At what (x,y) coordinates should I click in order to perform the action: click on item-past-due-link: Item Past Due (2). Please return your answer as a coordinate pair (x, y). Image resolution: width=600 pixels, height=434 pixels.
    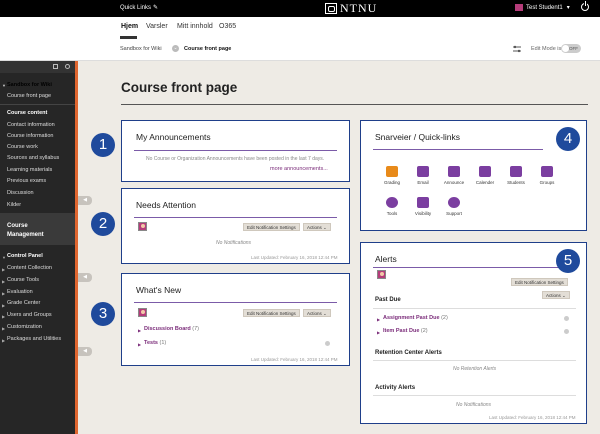
    Looking at the image, I should click on (405, 331).